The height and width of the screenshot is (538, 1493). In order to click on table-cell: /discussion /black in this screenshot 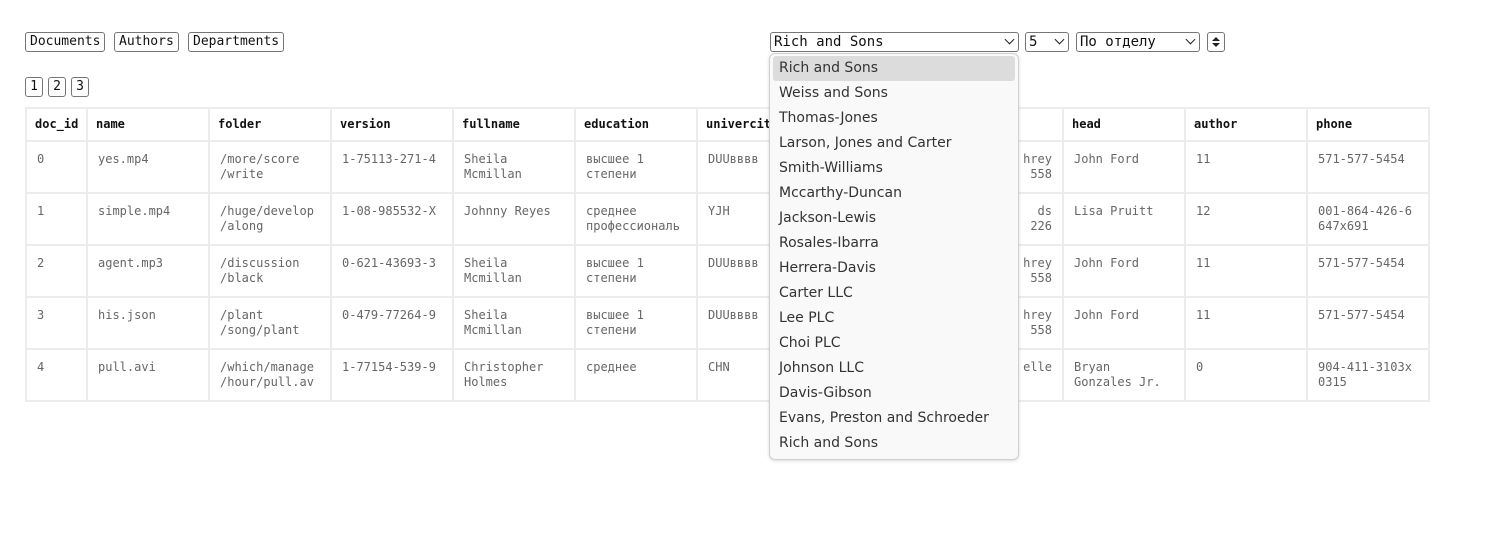, I will do `click(270, 271)`.